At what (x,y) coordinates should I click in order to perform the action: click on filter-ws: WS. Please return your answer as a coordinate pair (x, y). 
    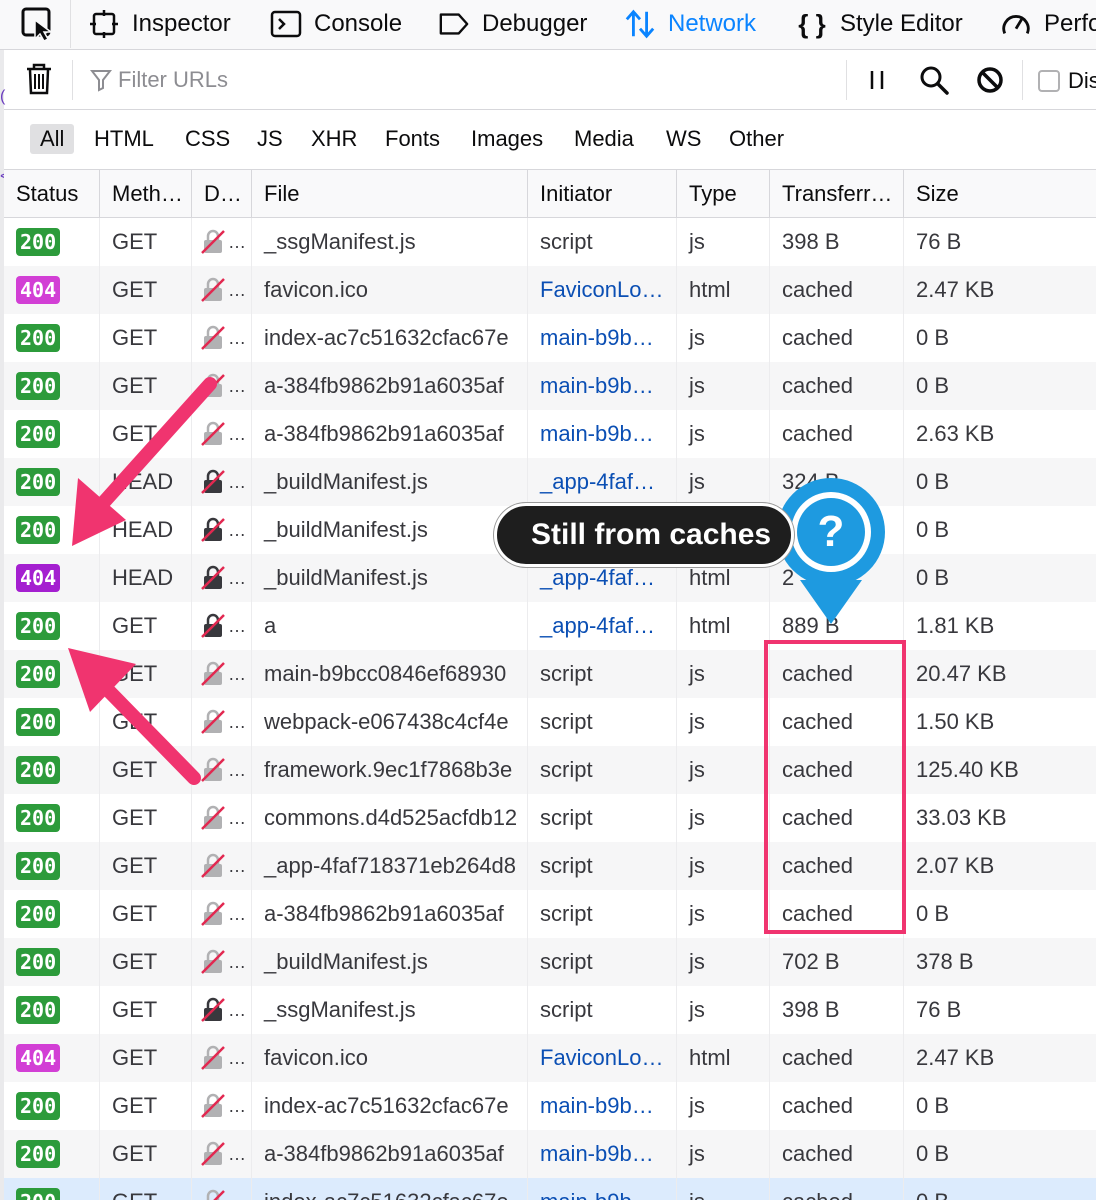
    Looking at the image, I should click on (683, 139).